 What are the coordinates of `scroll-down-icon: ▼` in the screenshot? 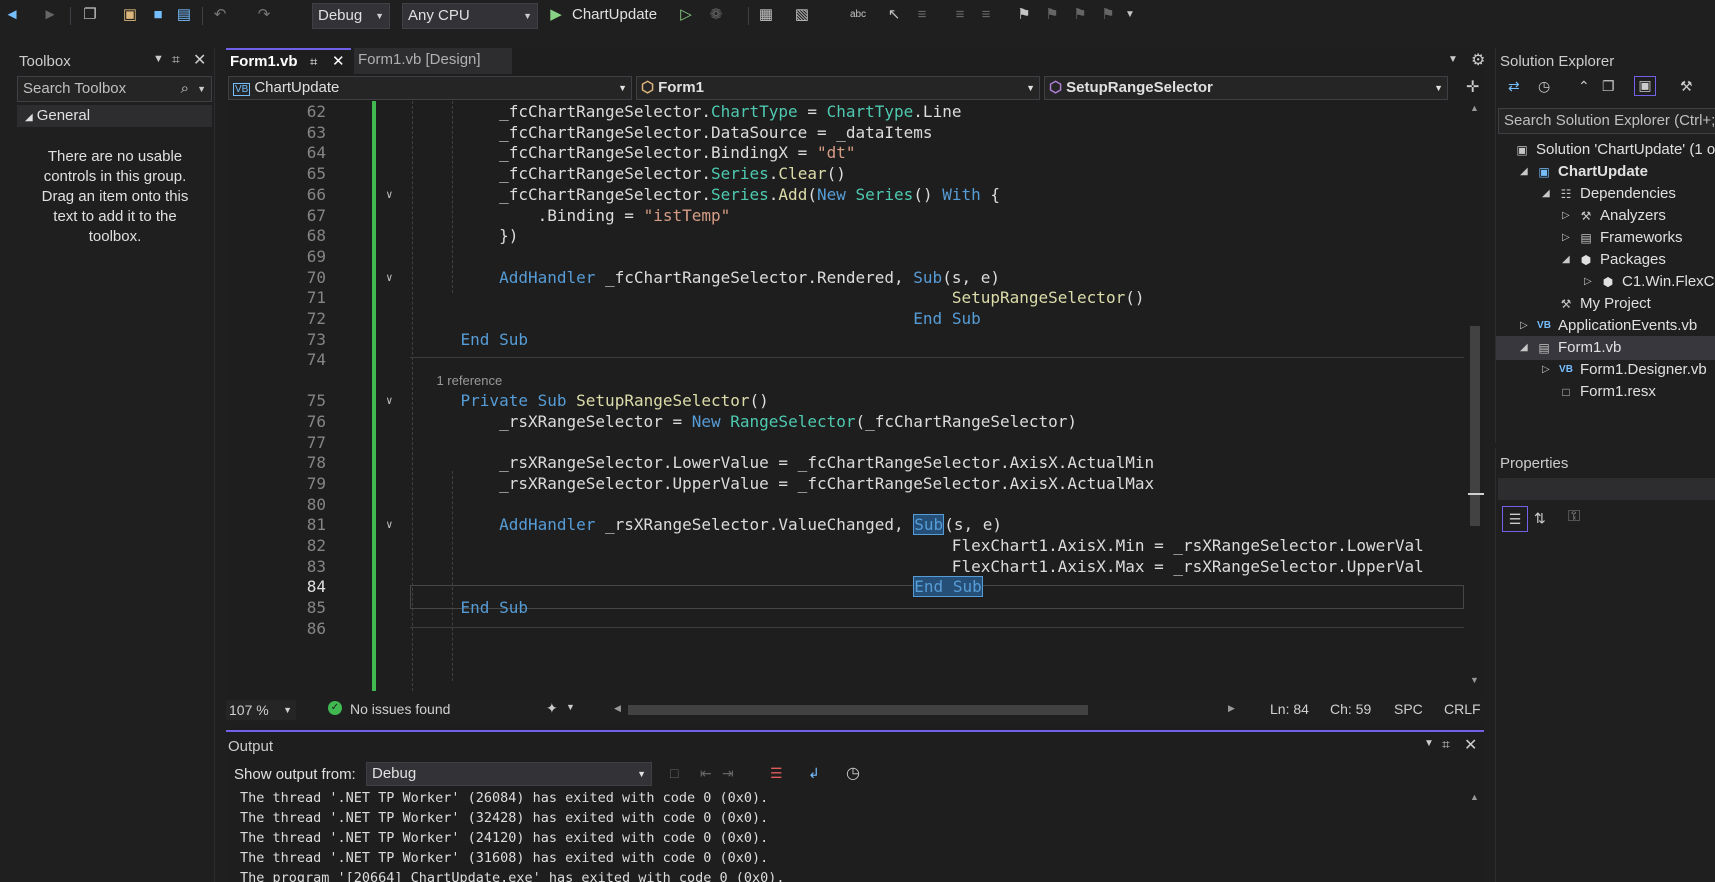 It's located at (1474, 680).